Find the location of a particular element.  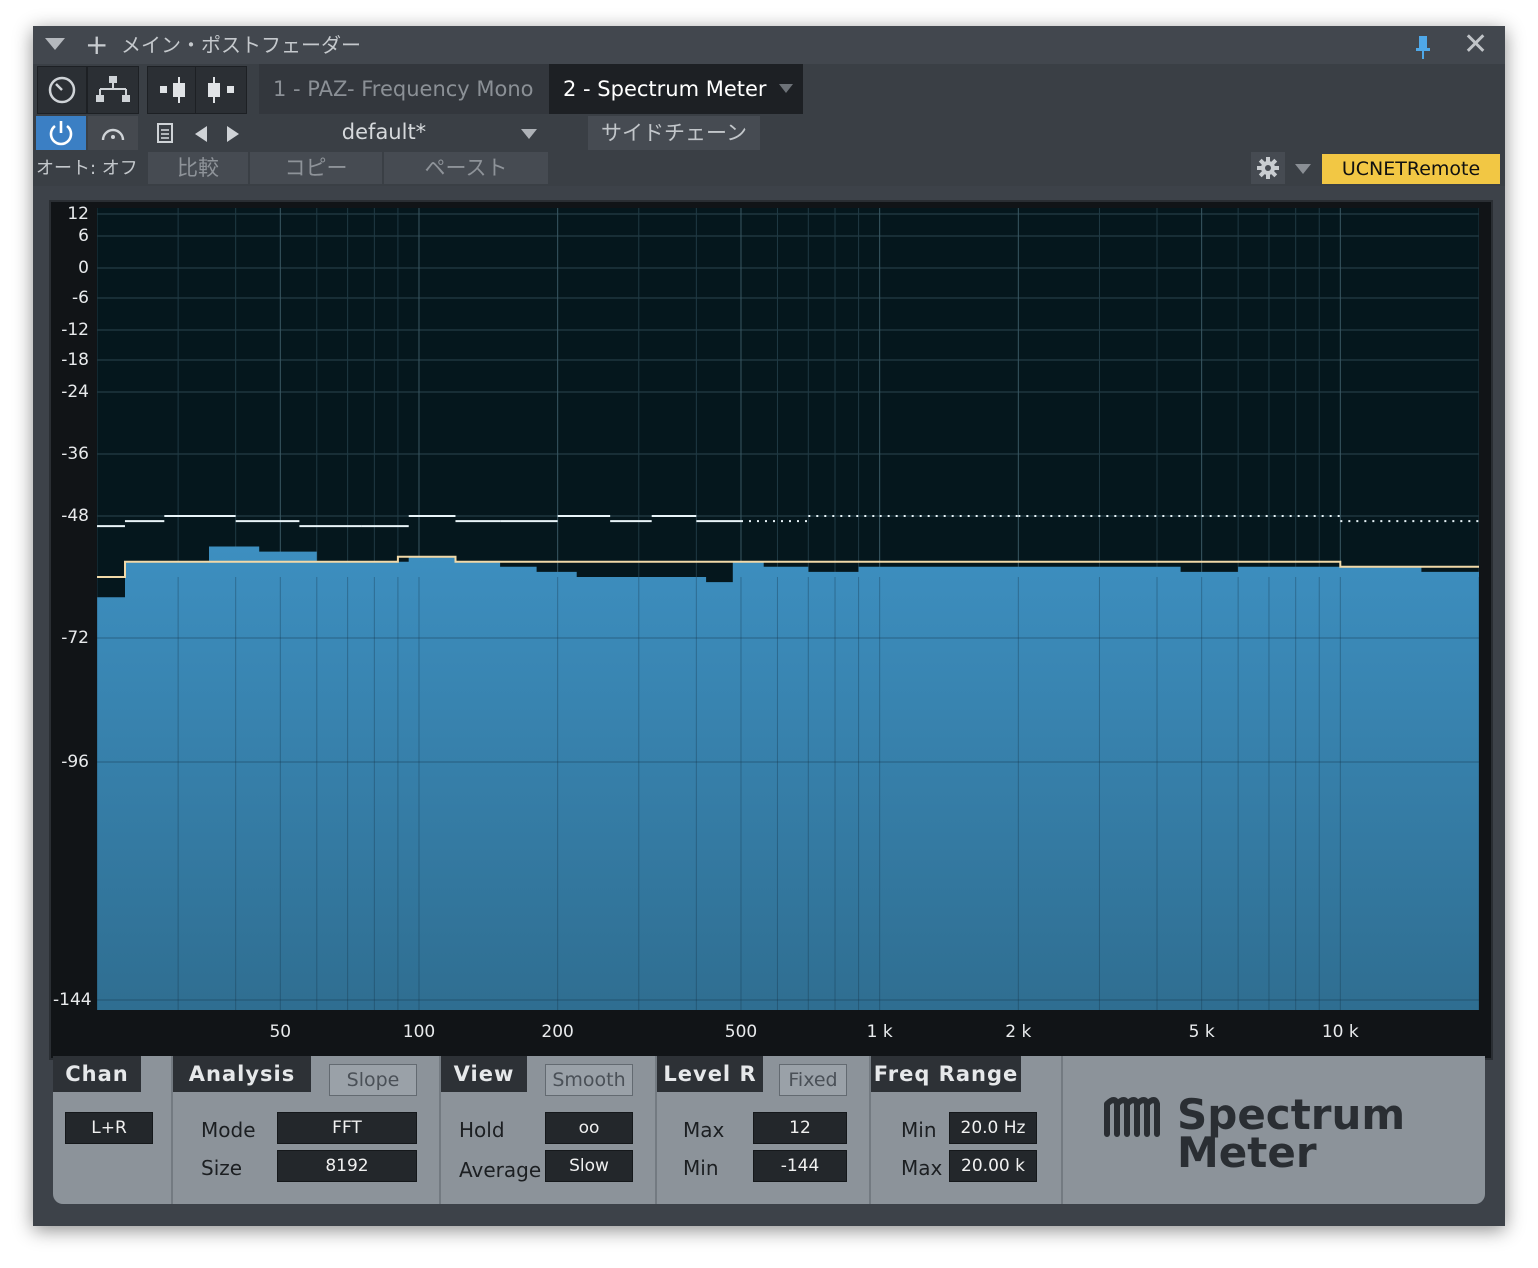

x-tick-label: 2 k is located at coordinates (1018, 1032).